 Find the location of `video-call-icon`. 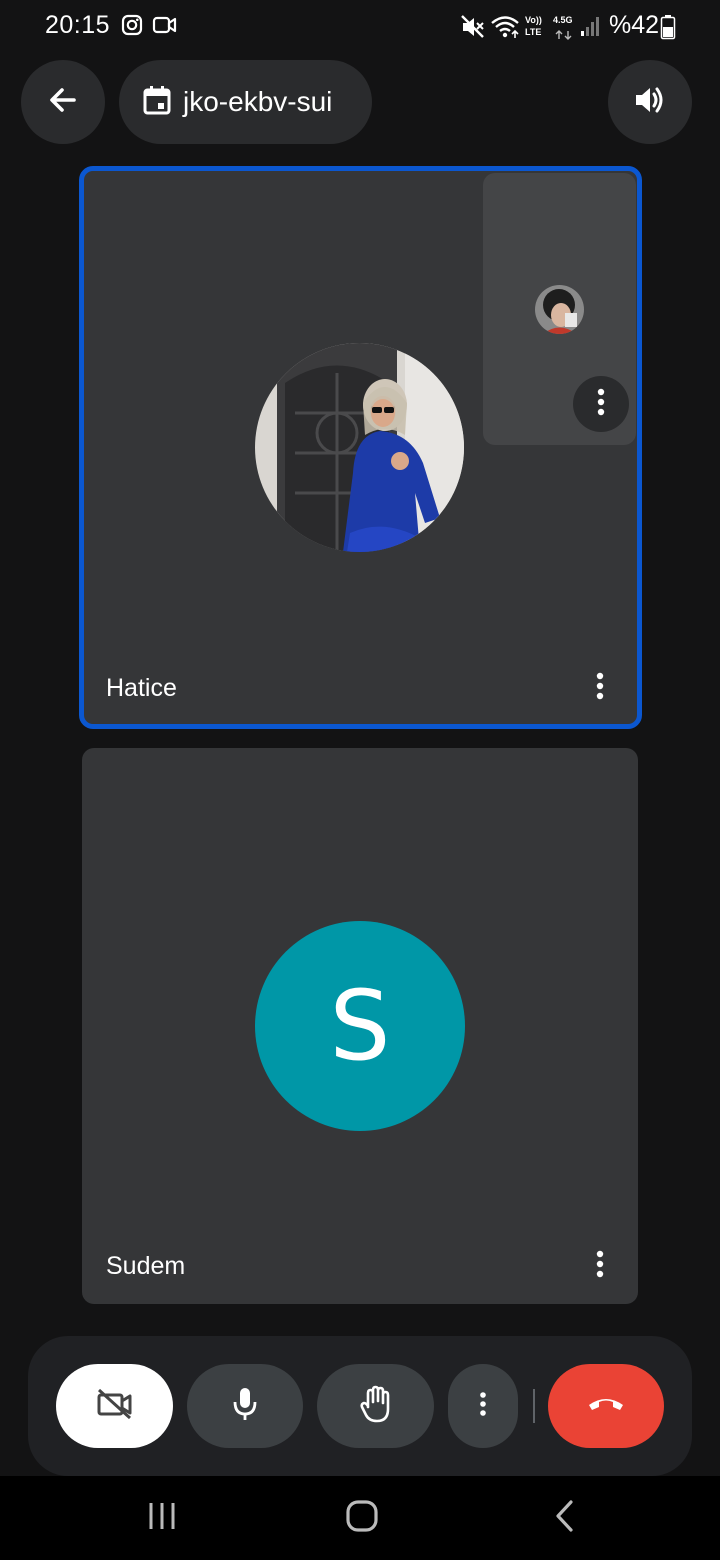

video-call-icon is located at coordinates (165, 27).